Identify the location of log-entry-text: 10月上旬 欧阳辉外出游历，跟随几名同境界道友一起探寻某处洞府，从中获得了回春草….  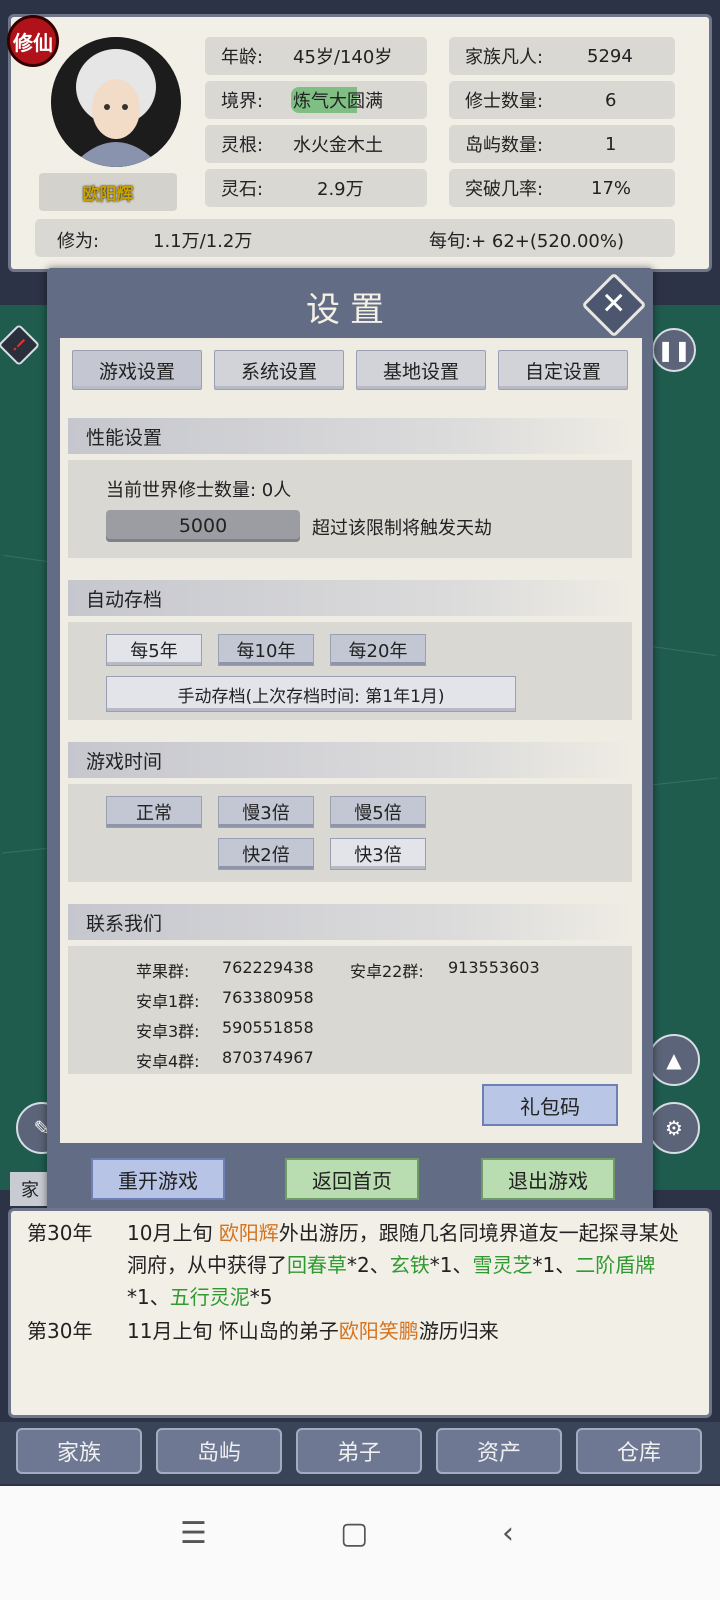
(412, 1265).